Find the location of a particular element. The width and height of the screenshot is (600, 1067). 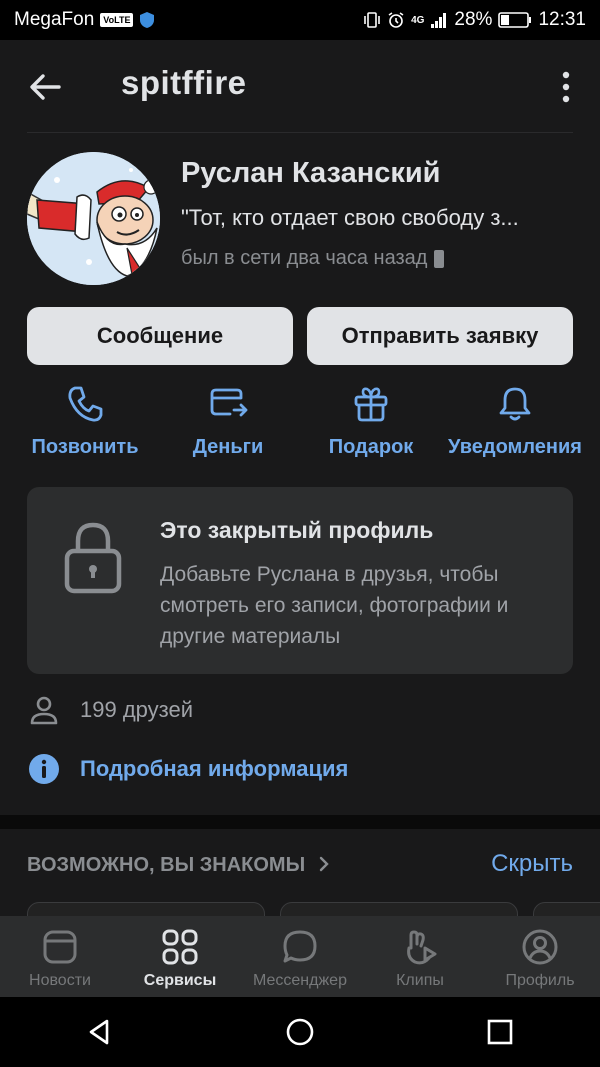

avatar is located at coordinates (93, 218).